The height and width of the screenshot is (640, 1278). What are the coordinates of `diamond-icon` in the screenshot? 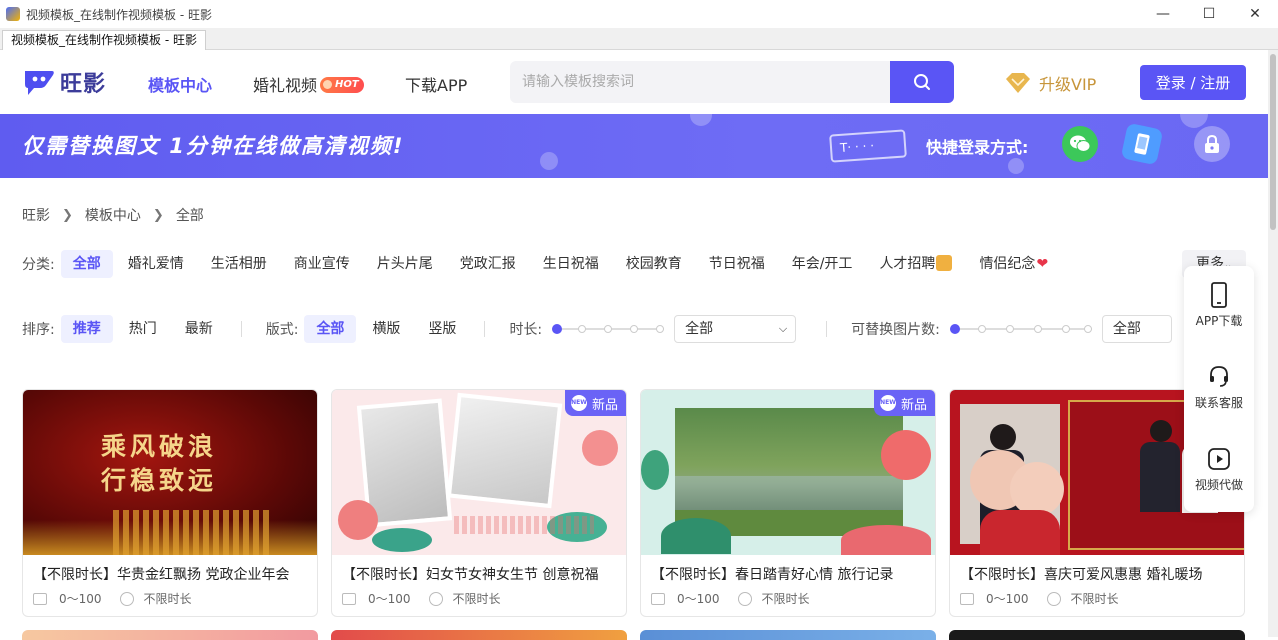 It's located at (1018, 83).